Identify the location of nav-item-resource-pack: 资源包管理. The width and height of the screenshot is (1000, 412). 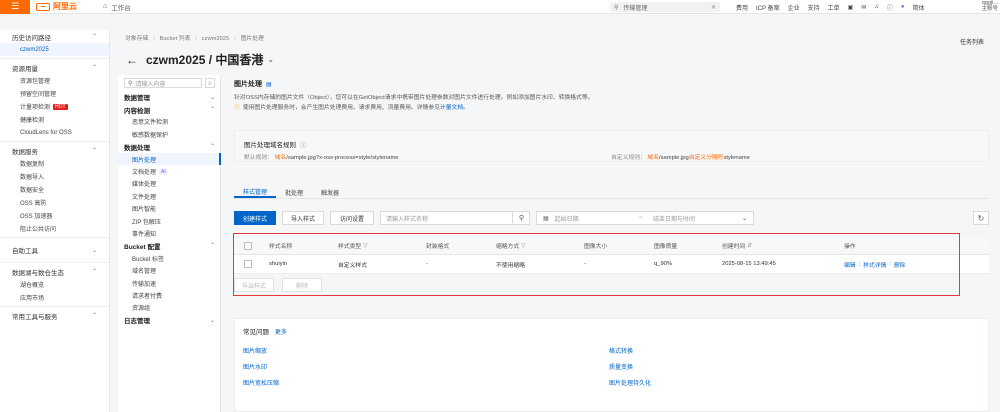
(54, 80).